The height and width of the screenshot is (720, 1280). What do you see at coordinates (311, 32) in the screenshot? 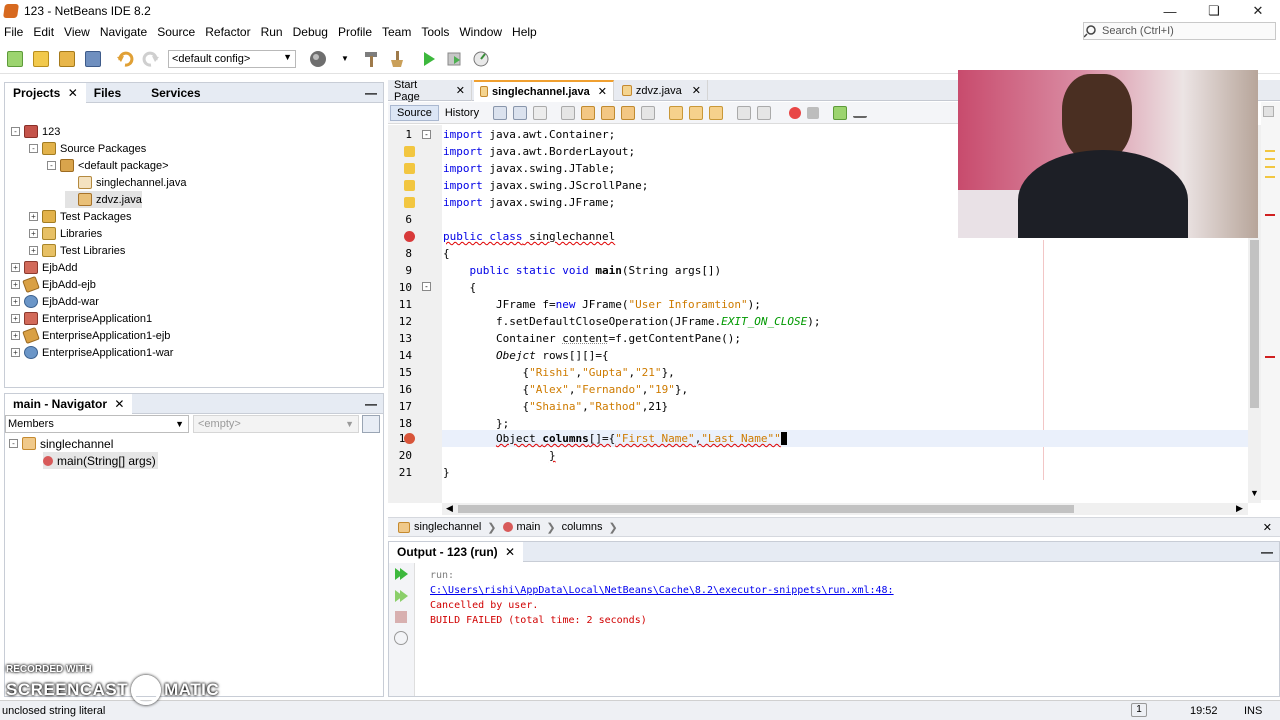
I see `menu-debug: Debug` at bounding box center [311, 32].